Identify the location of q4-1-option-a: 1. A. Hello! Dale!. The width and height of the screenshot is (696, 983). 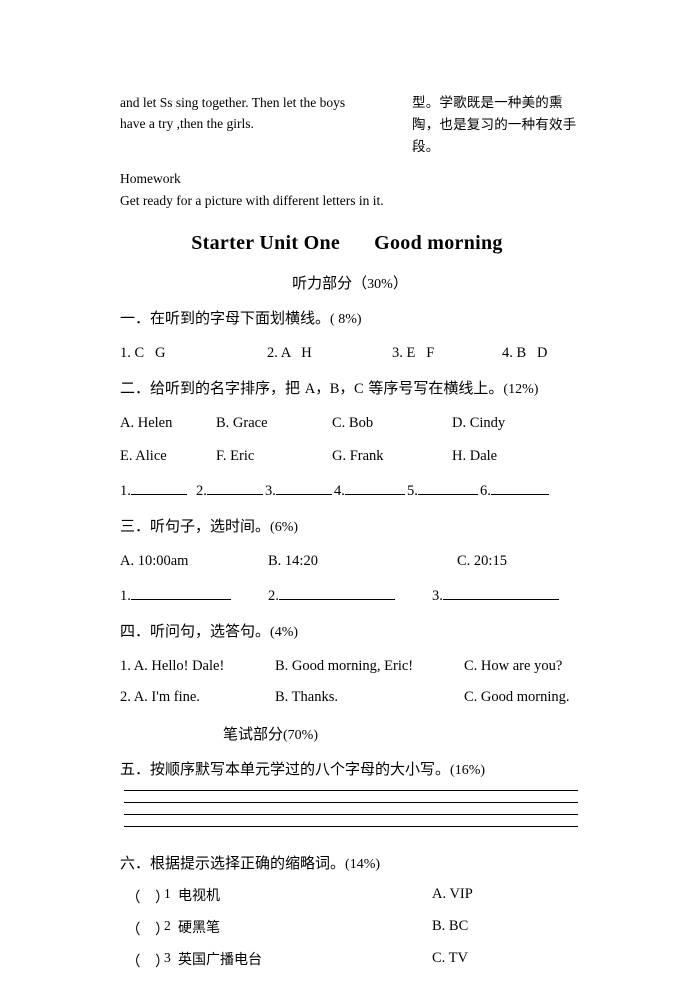
(172, 666).